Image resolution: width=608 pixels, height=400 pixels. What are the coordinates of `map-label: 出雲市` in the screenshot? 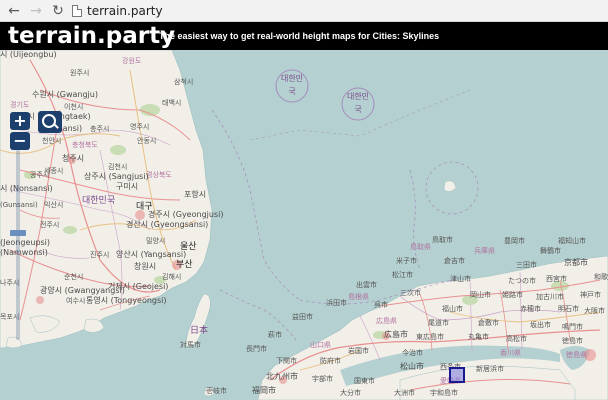 It's located at (366, 285).